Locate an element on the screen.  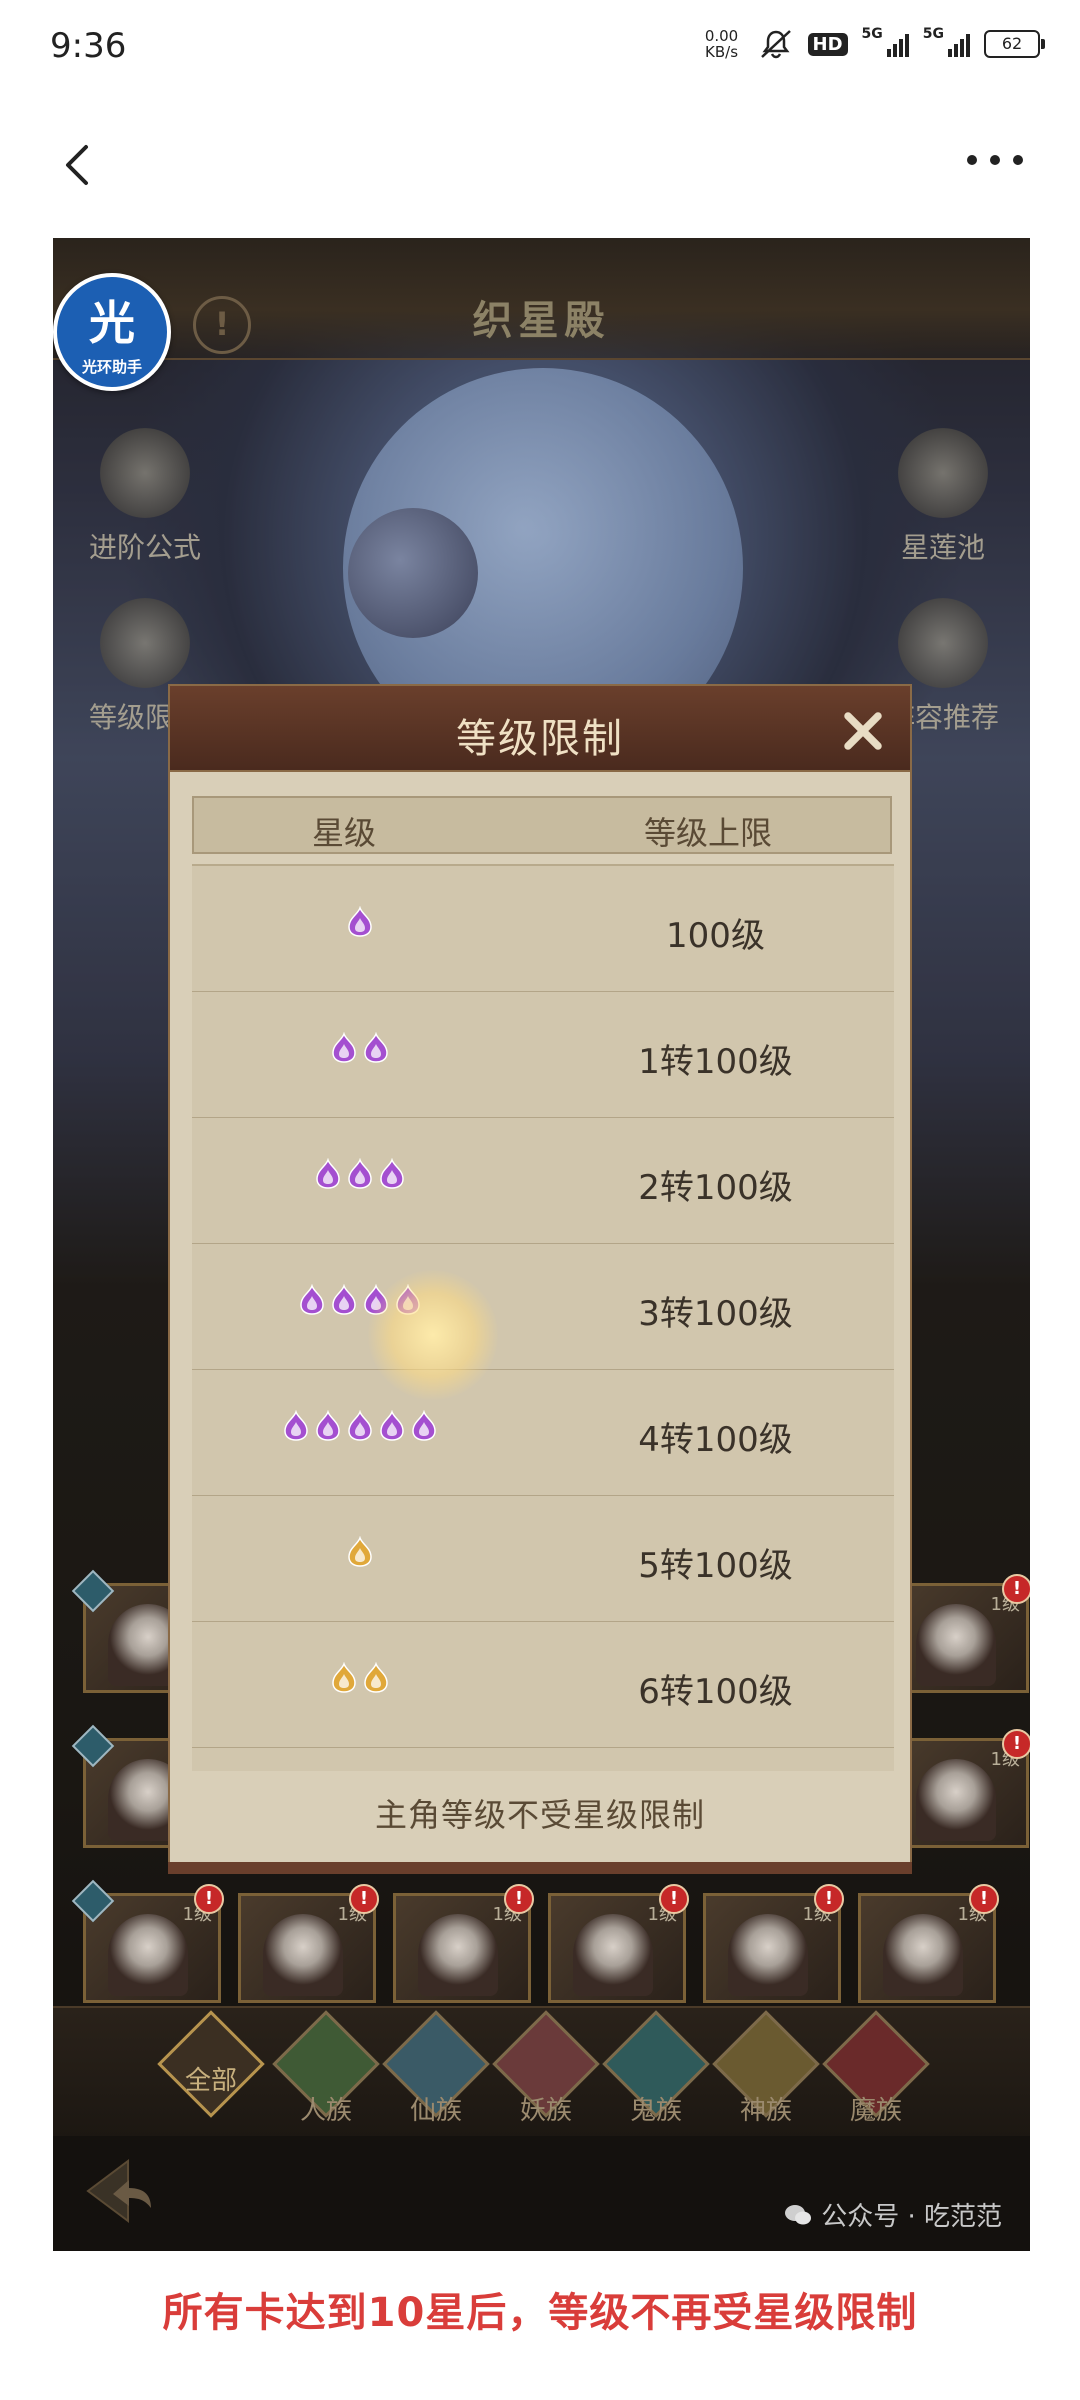
dialog-note: 主角等级不受星级限制 is located at coordinates (539, 1815).